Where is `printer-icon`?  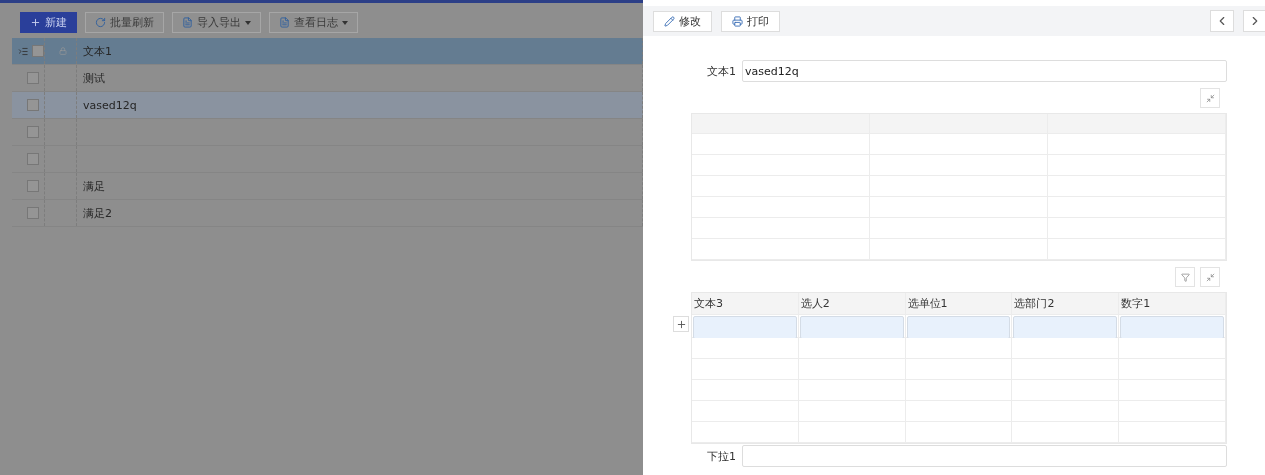 printer-icon is located at coordinates (737, 21).